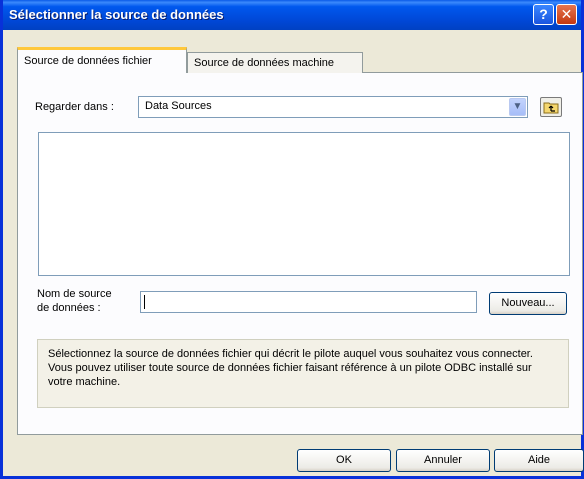  I want to click on help-button: Aide, so click(539, 460).